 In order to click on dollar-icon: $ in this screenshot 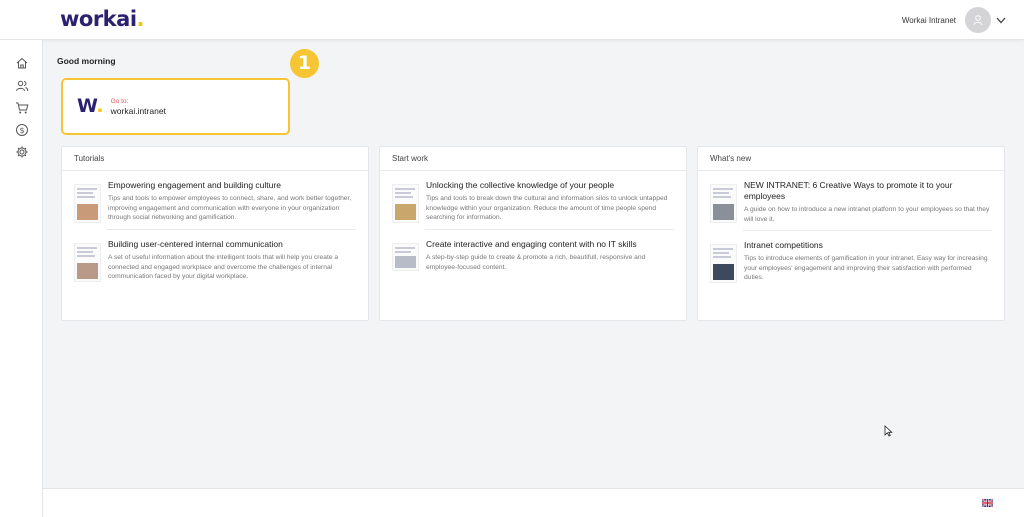, I will do `click(22, 130)`.